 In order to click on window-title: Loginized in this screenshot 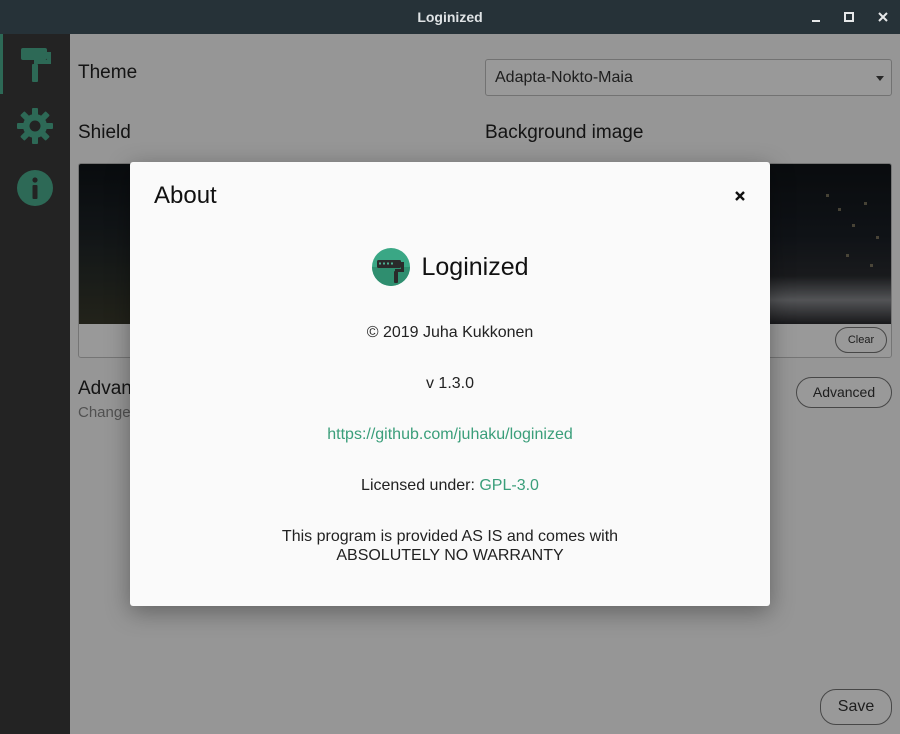, I will do `click(450, 17)`.